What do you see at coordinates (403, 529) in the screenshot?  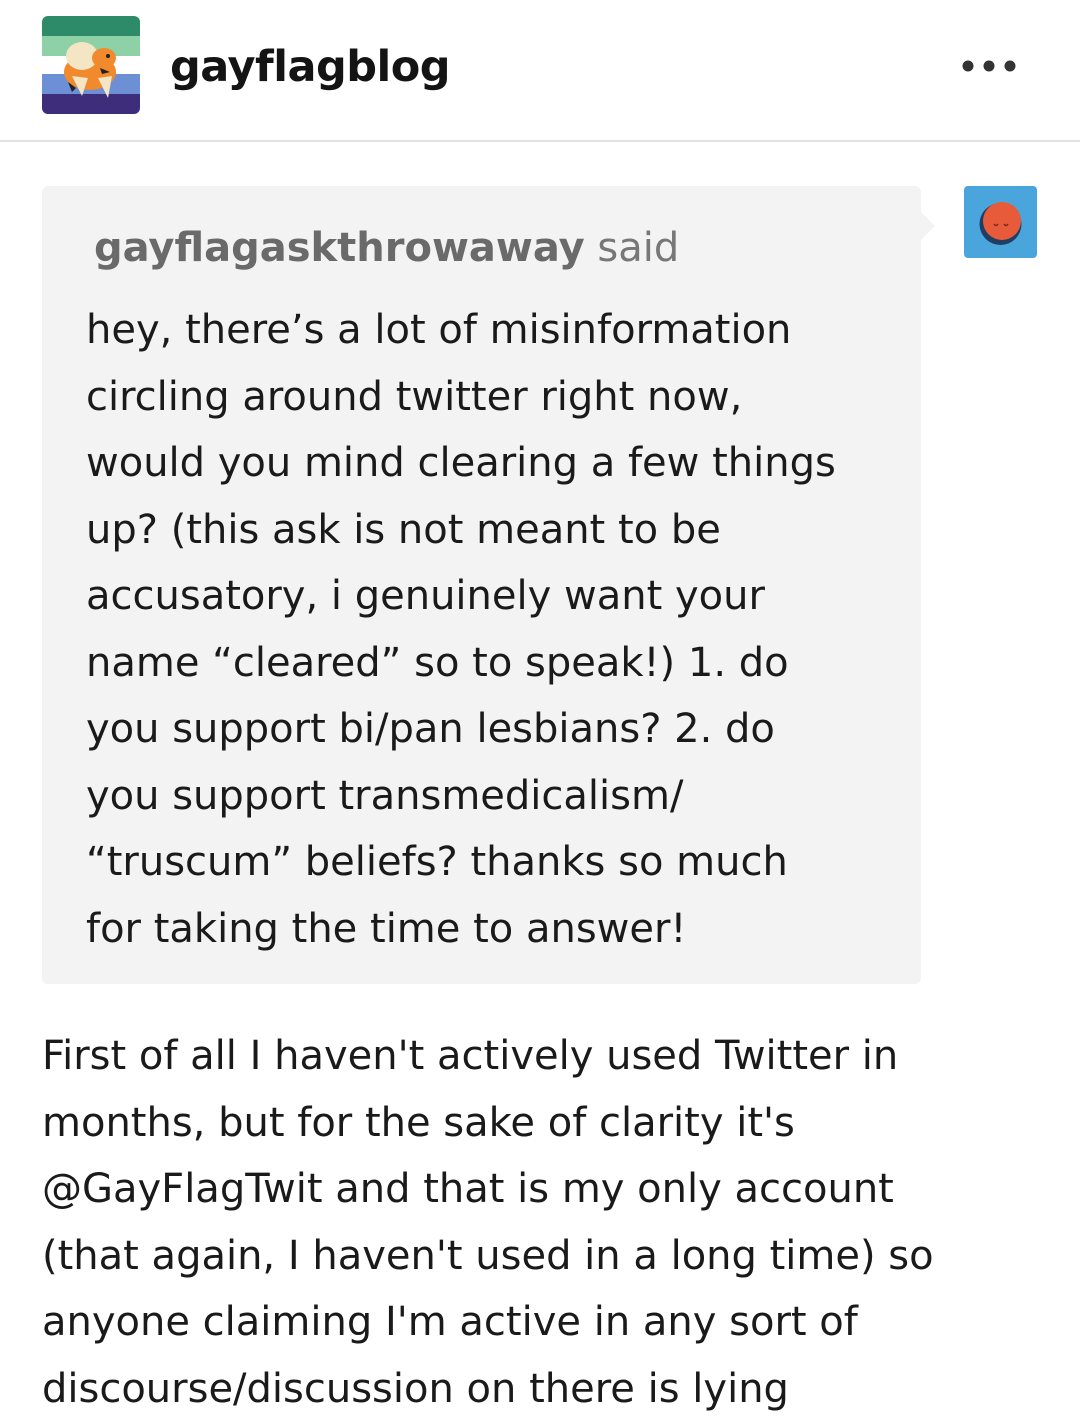 I see `ask-line: up? (this ask is not meant to be` at bounding box center [403, 529].